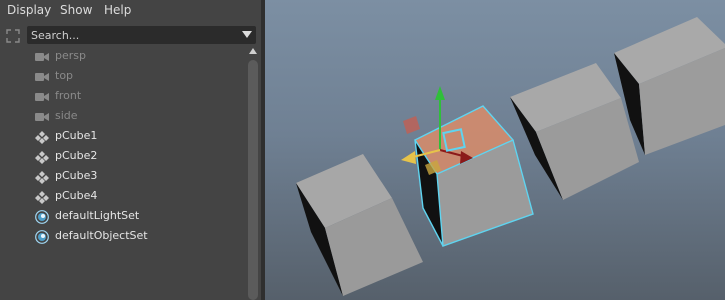 Image resolution: width=725 pixels, height=300 pixels. Describe the element at coordinates (247, 34) in the screenshot. I see `chevron-down-icon` at that location.